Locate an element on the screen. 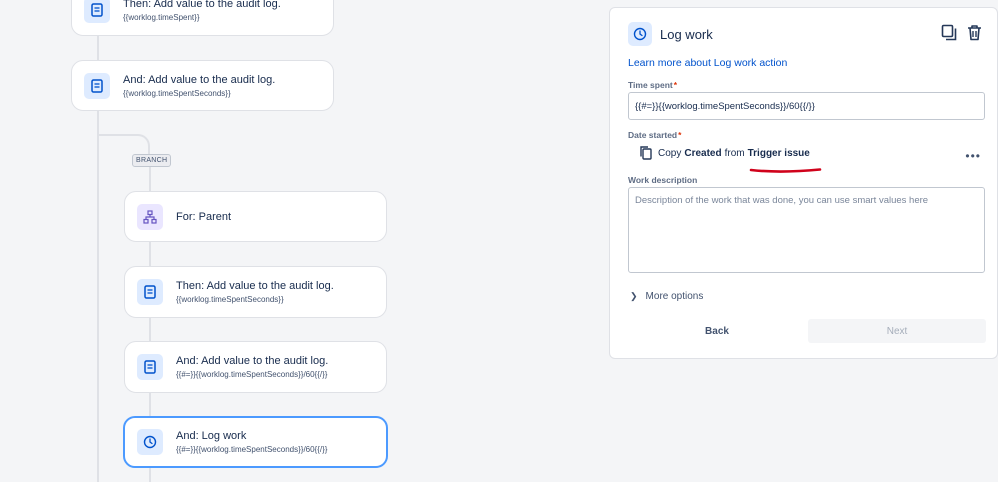  flow-card-branch: For: Parent is located at coordinates (255, 216).